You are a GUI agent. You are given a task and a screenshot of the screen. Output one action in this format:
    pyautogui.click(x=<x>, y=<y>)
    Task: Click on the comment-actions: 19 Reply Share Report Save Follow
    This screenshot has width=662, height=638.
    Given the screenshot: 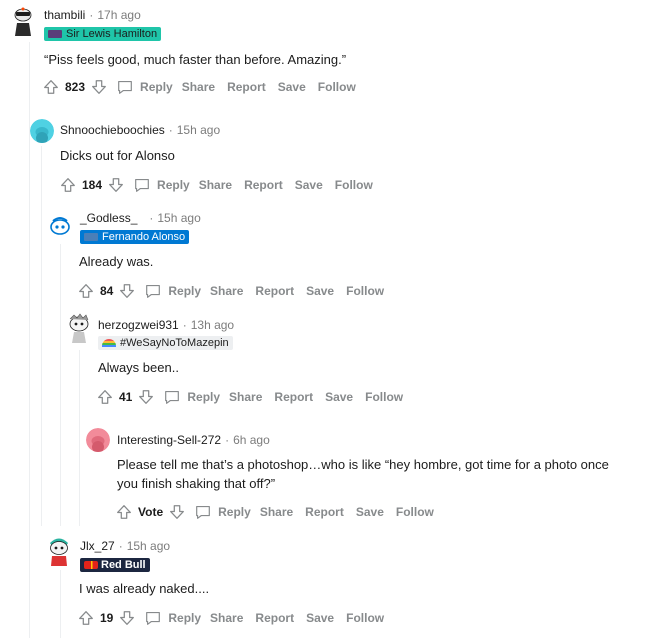 What is the action you would take?
    pyautogui.click(x=230, y=618)
    